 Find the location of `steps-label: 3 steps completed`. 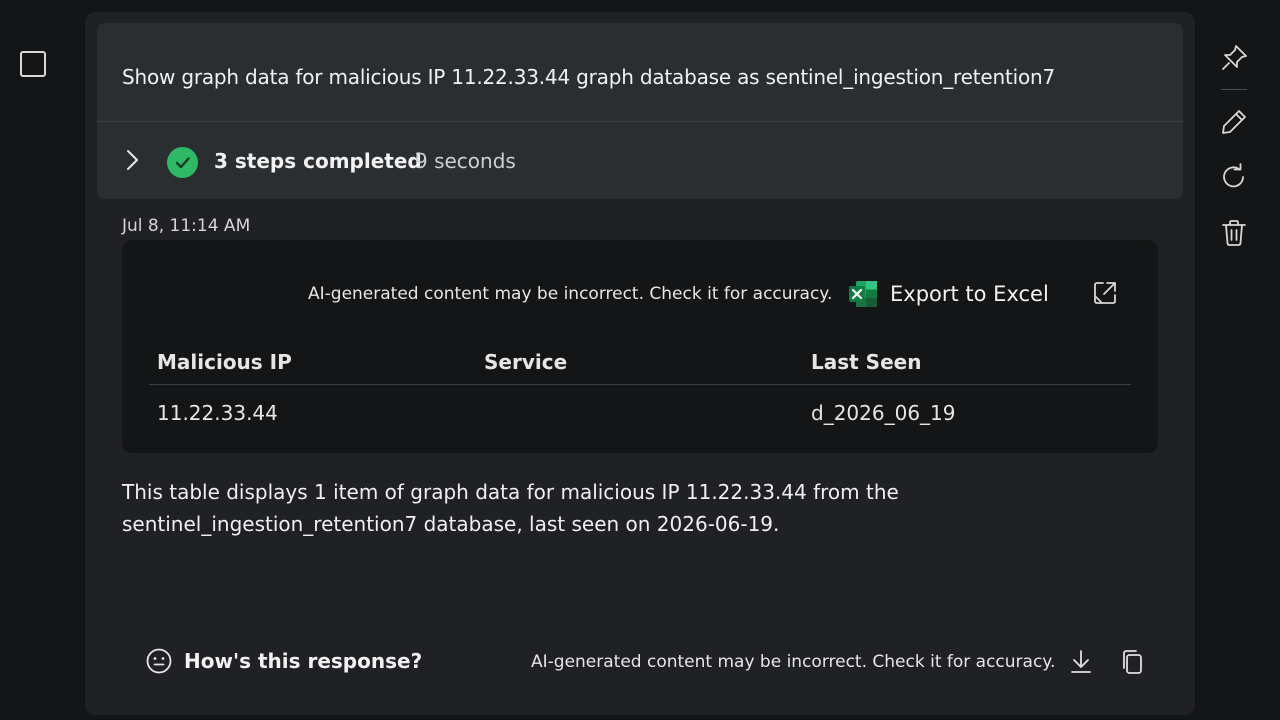

steps-label: 3 steps completed is located at coordinates (318, 161).